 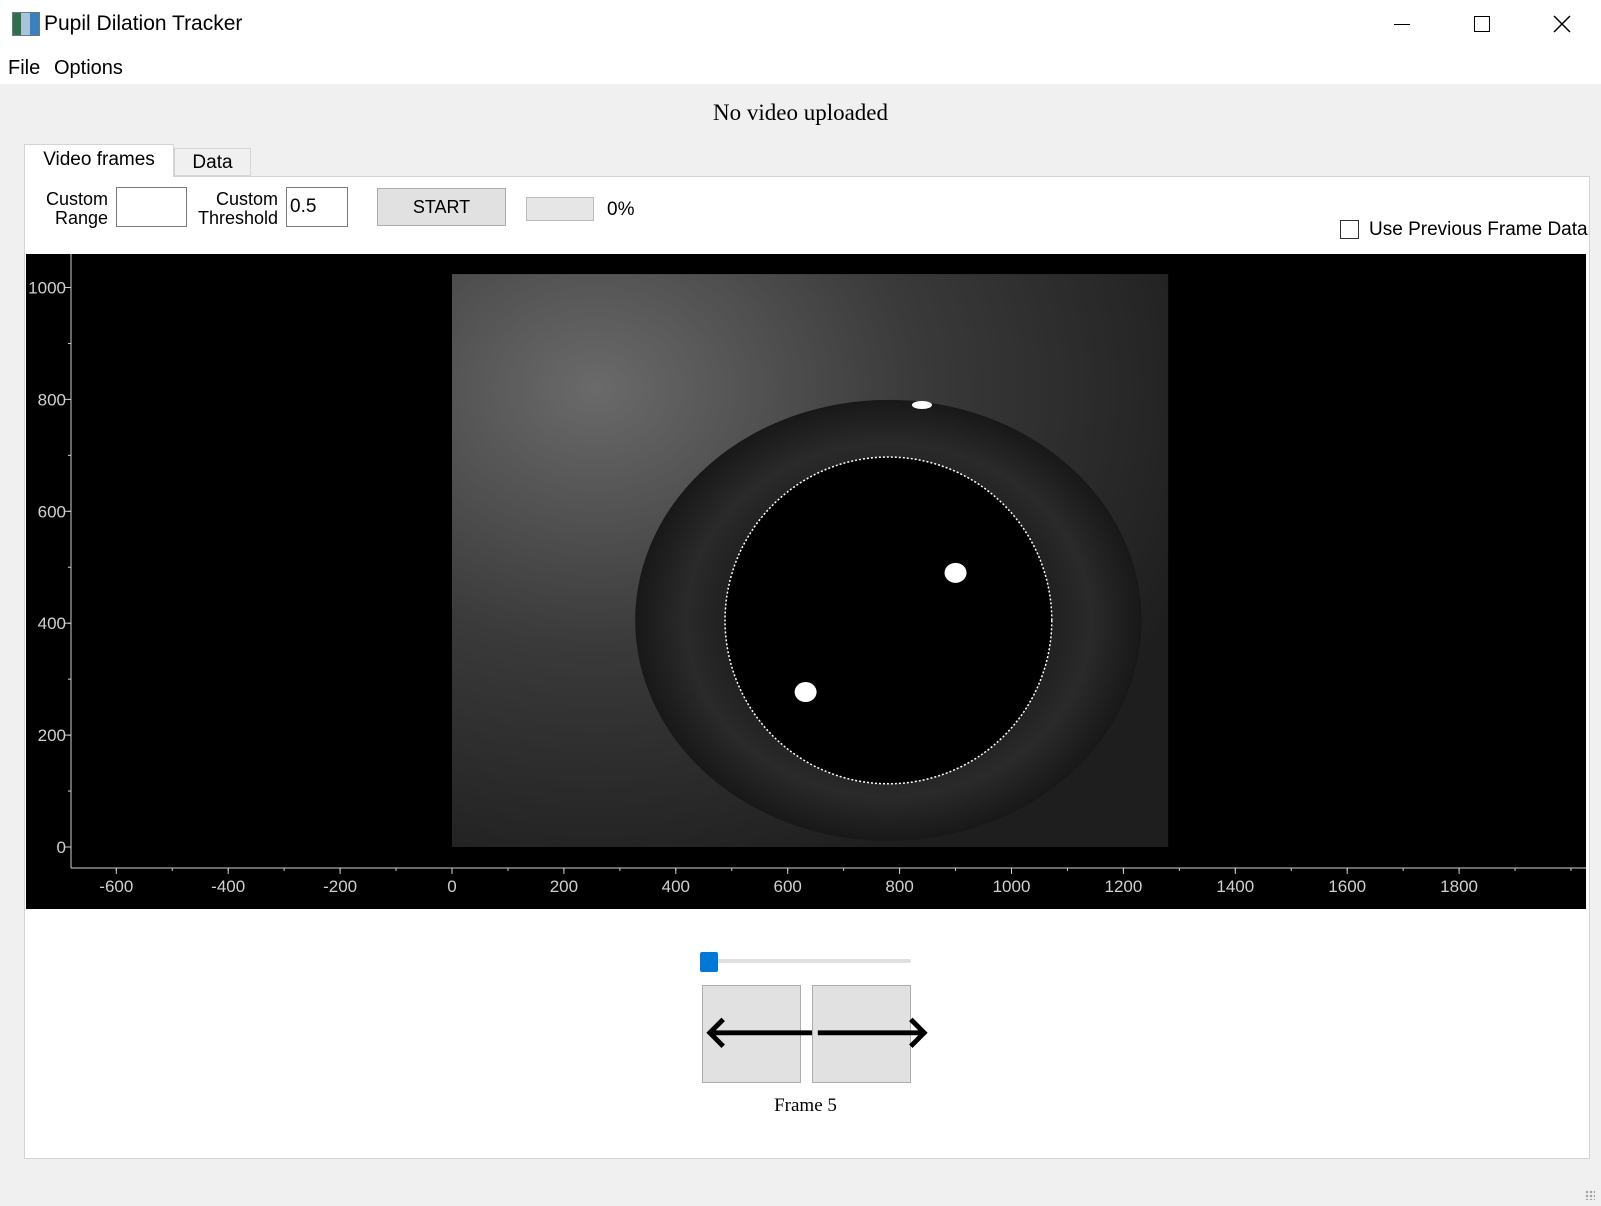 What do you see at coordinates (52, 735) in the screenshot?
I see `y-tick-label: 200` at bounding box center [52, 735].